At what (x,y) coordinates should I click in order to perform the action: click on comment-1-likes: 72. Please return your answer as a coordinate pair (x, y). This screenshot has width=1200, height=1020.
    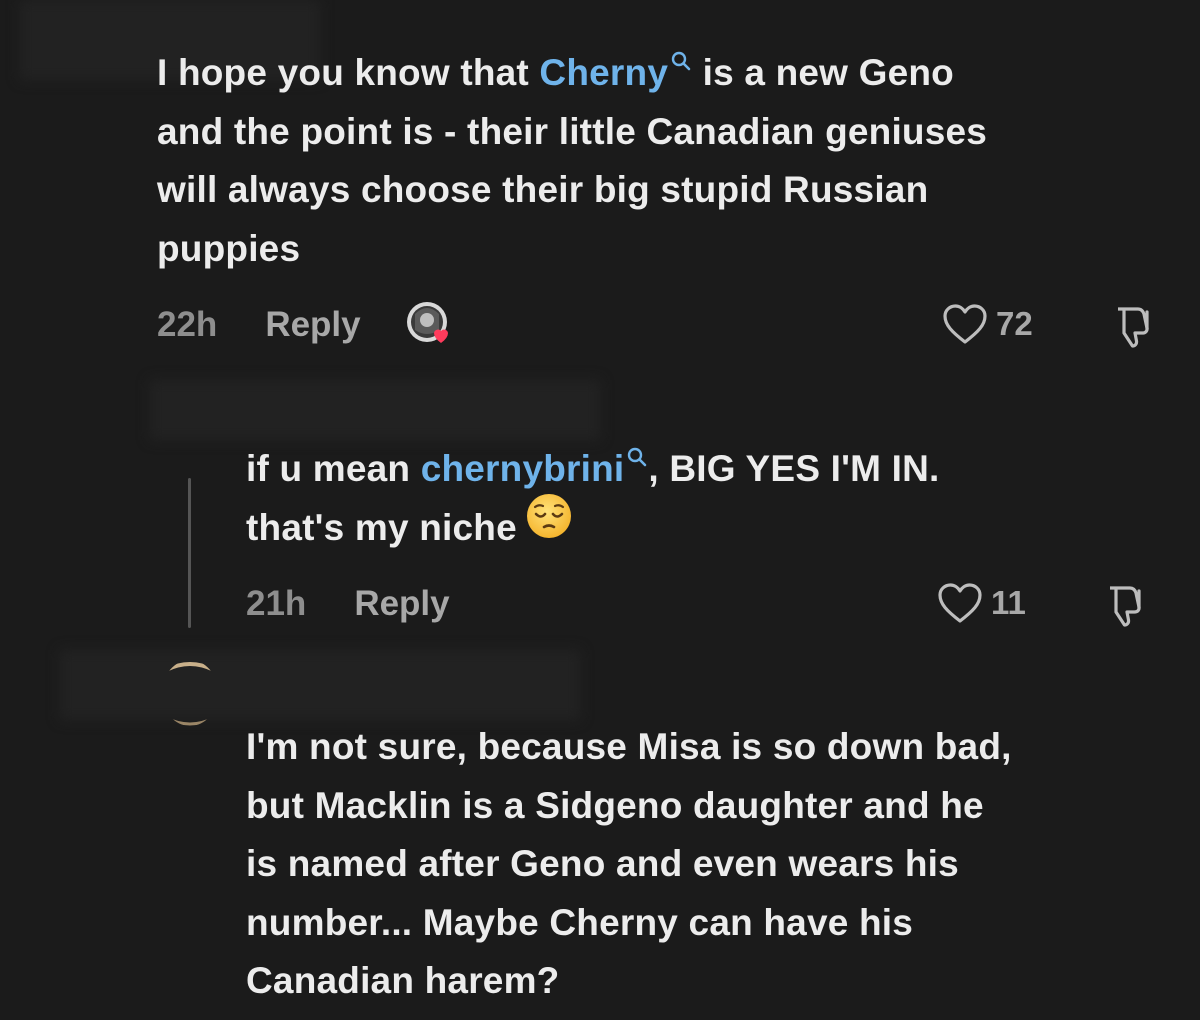
    Looking at the image, I should click on (987, 324).